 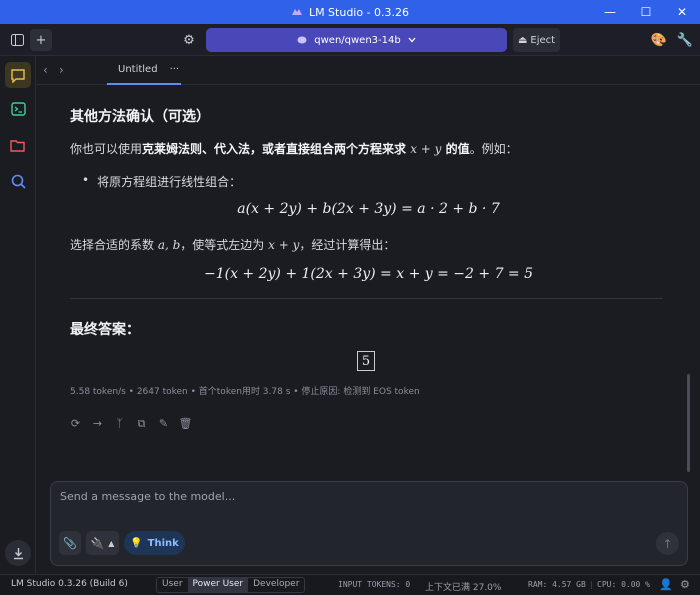 I want to click on back-arrow-icon: ‹, so click(x=45, y=70).